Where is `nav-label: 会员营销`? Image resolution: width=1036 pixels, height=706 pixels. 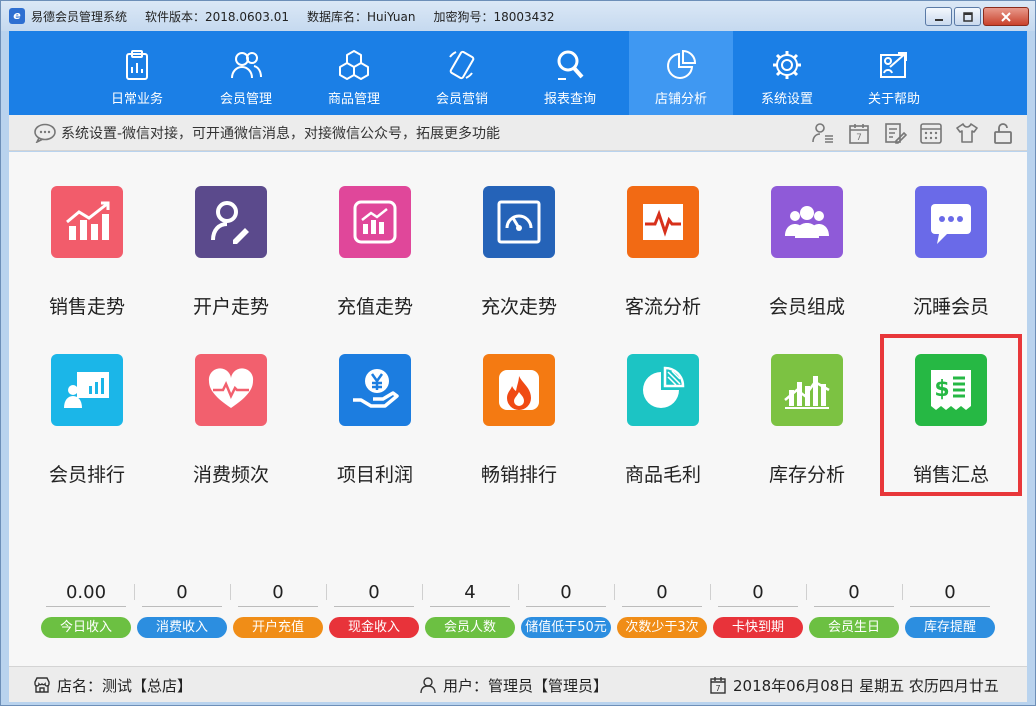 nav-label: 会员营销 is located at coordinates (461, 99).